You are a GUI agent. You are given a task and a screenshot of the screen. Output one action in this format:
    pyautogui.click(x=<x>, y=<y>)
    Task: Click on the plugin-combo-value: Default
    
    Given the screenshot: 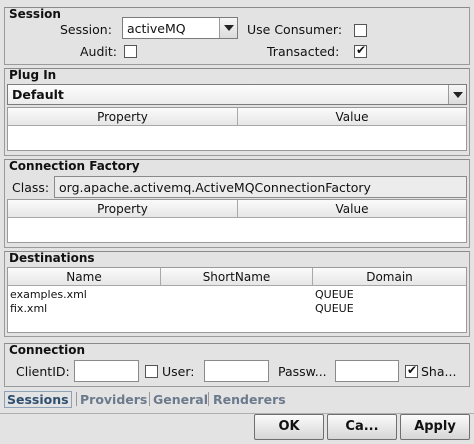 What is the action you would take?
    pyautogui.click(x=38, y=94)
    